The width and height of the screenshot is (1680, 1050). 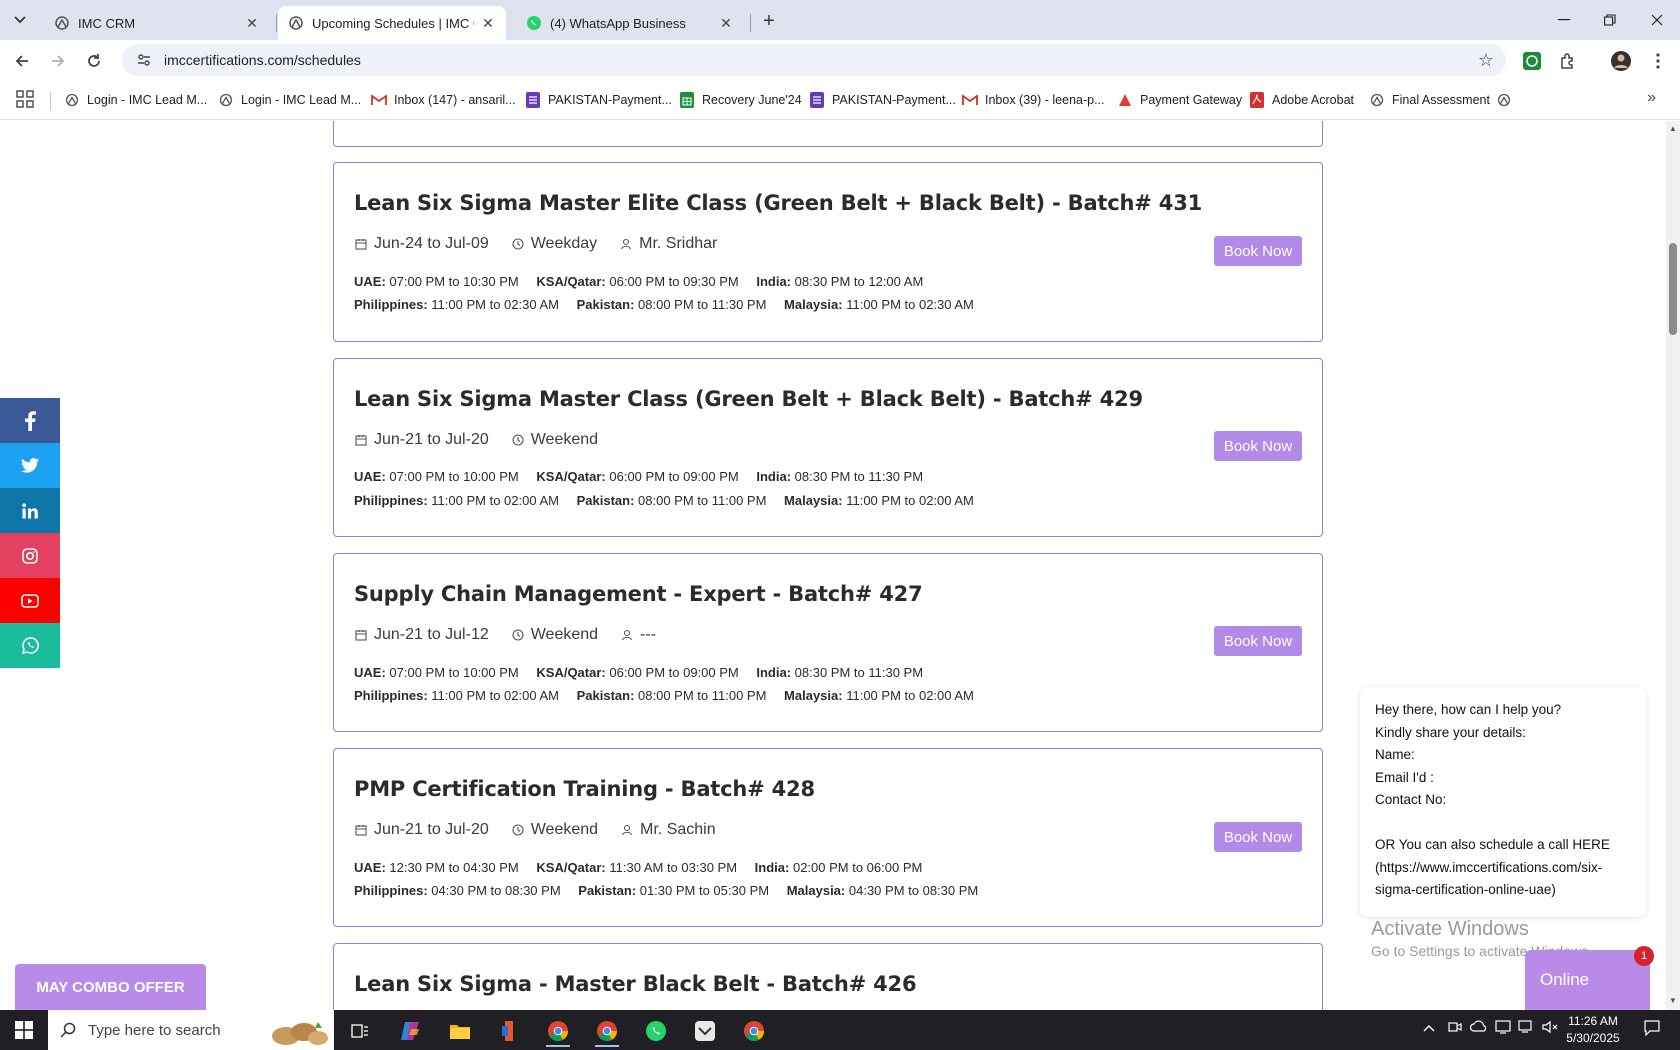 What do you see at coordinates (30, 555) in the screenshot?
I see `instagram-share-button` at bounding box center [30, 555].